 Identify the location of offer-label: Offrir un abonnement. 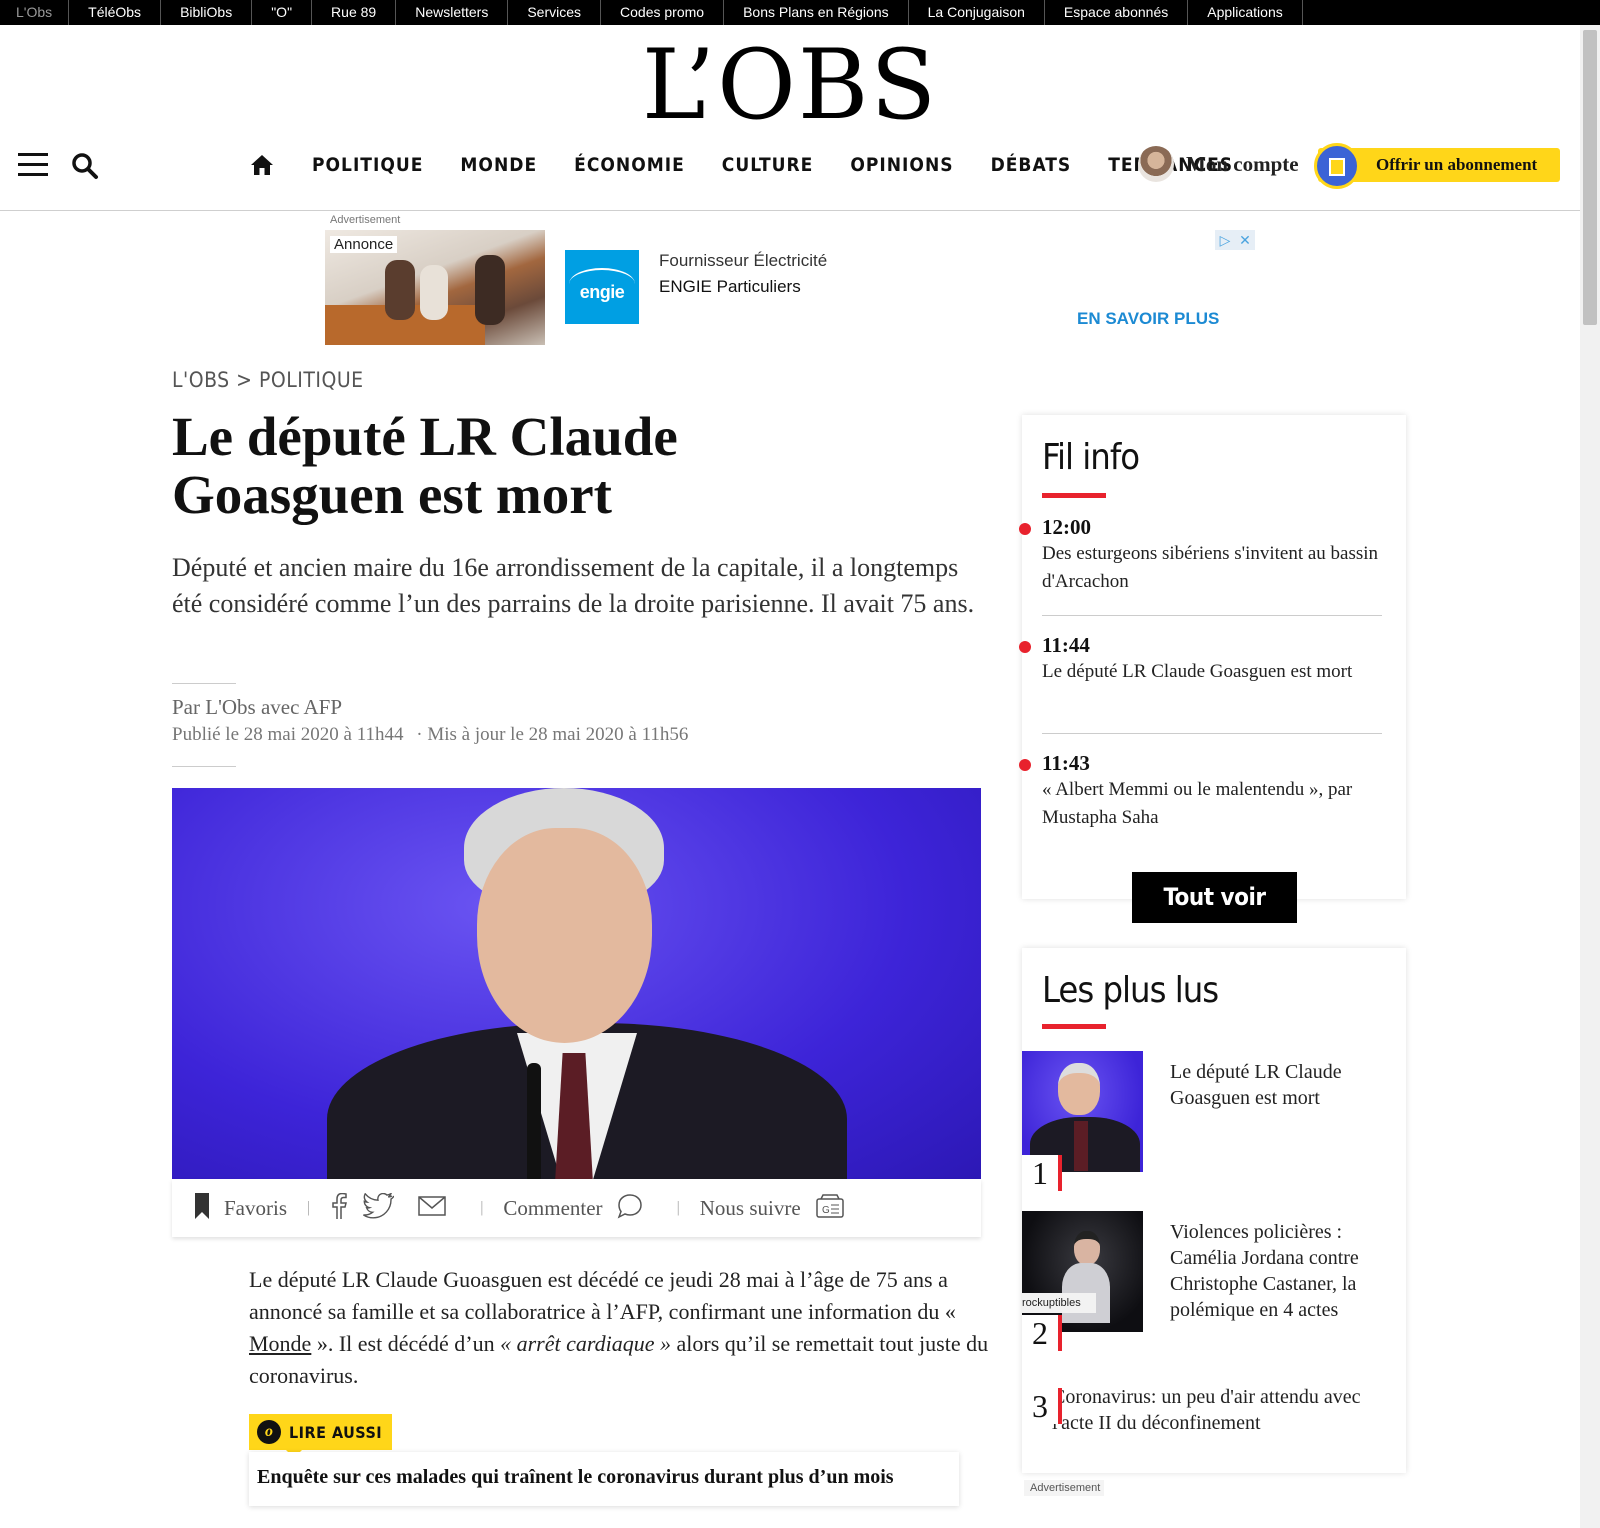
(1457, 164).